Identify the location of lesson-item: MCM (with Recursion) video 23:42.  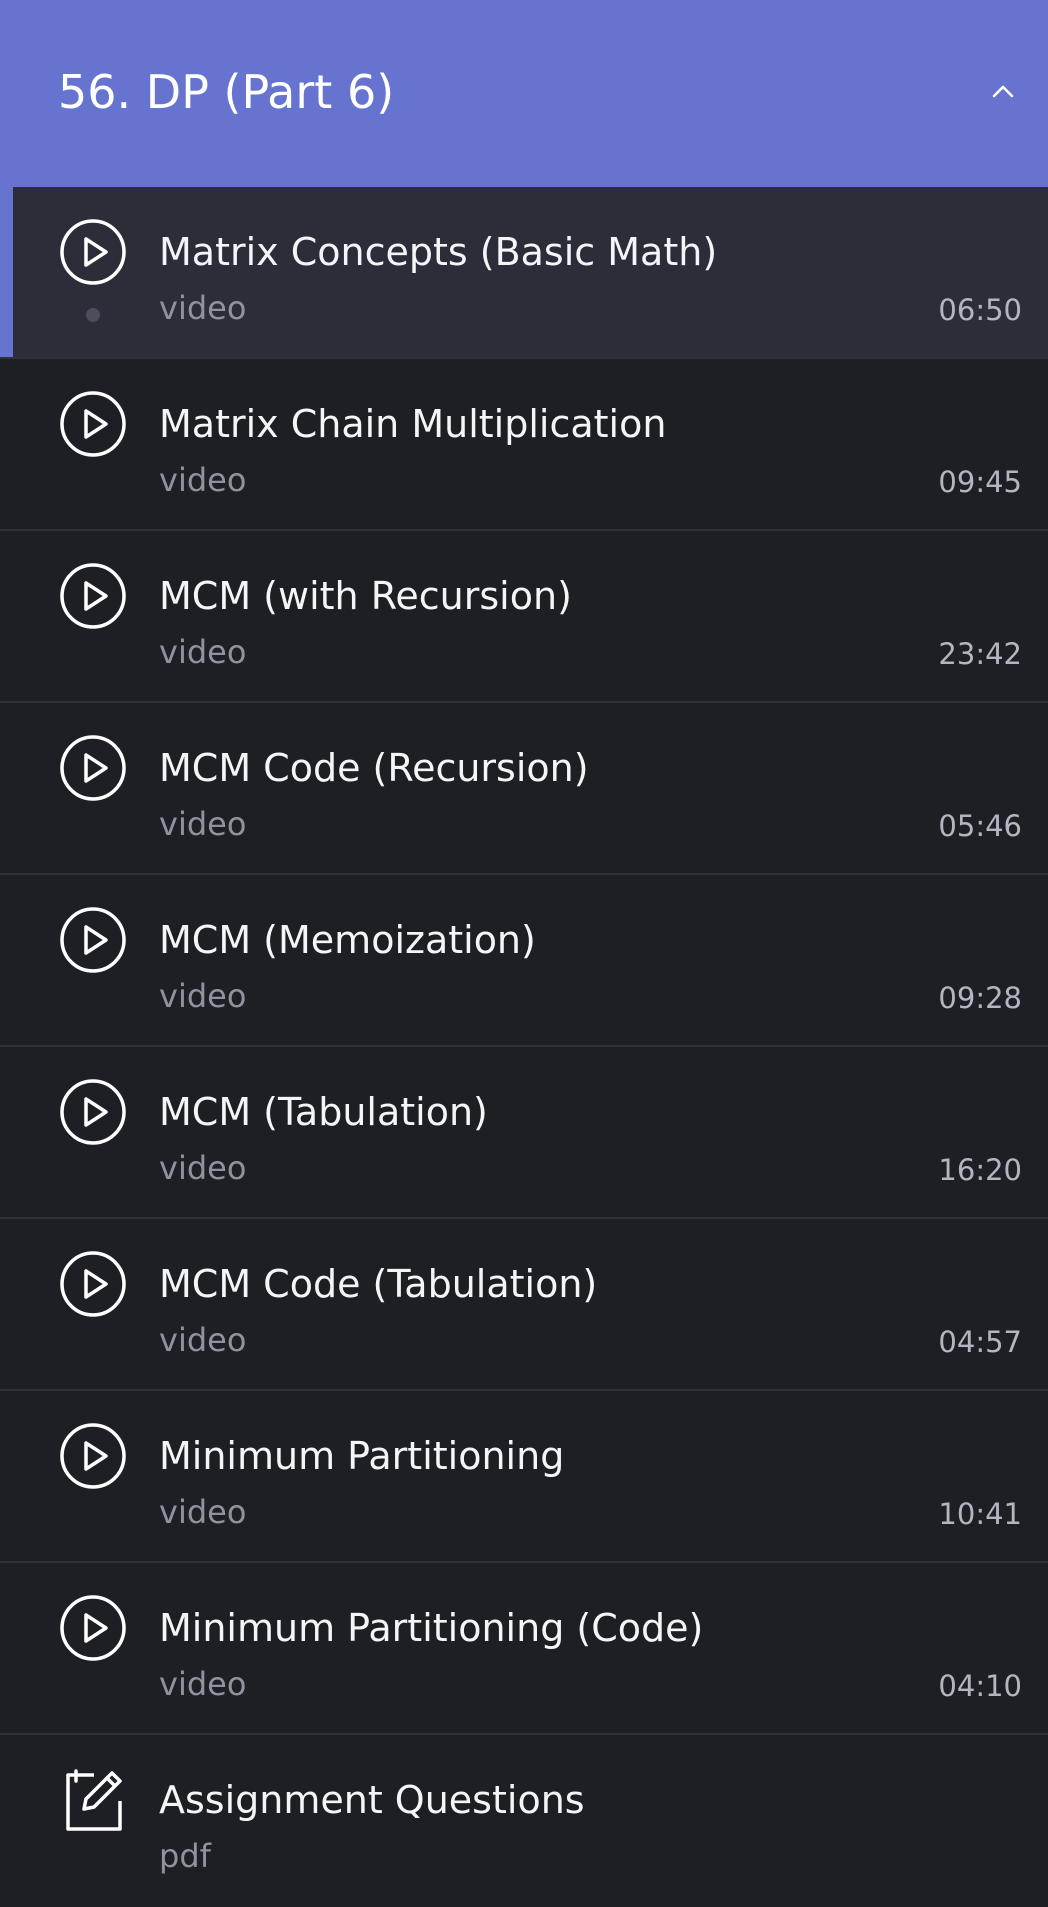
(524, 617).